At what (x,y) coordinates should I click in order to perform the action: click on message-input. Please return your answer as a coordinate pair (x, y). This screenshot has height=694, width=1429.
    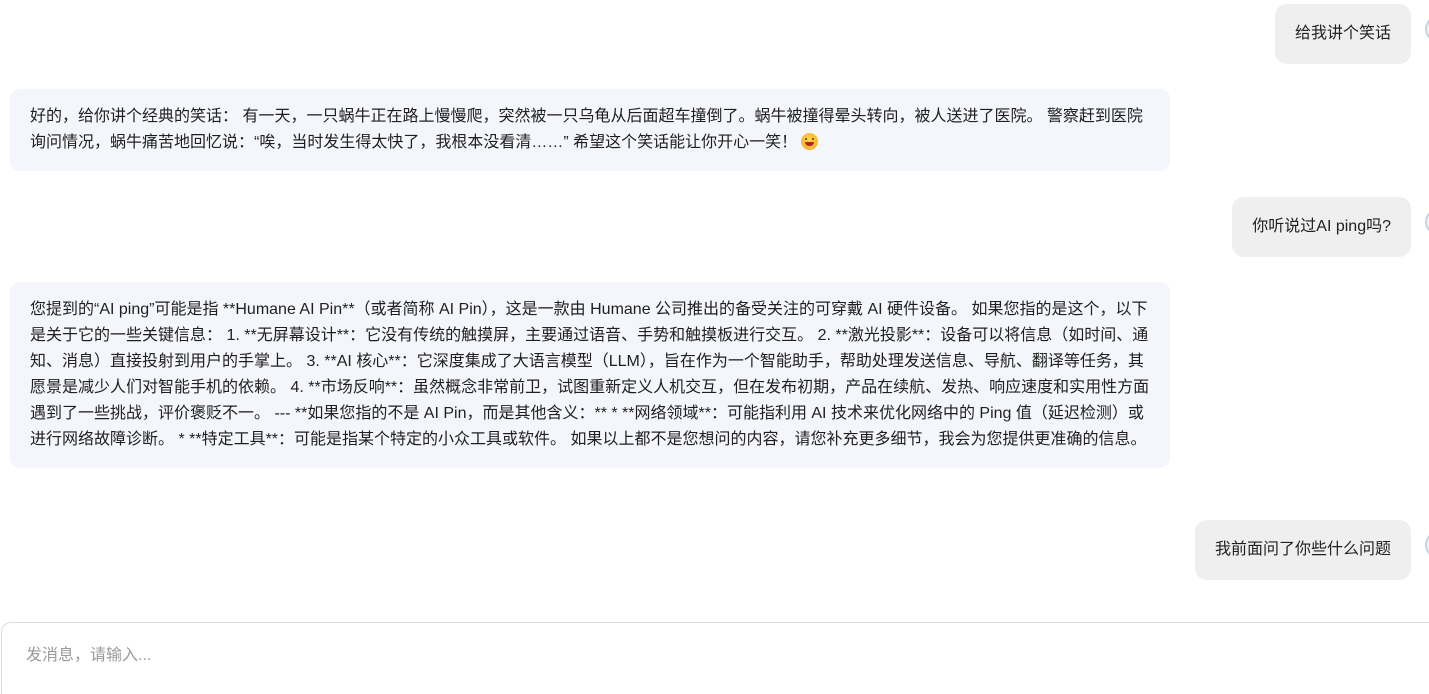
    Looking at the image, I should click on (526, 656).